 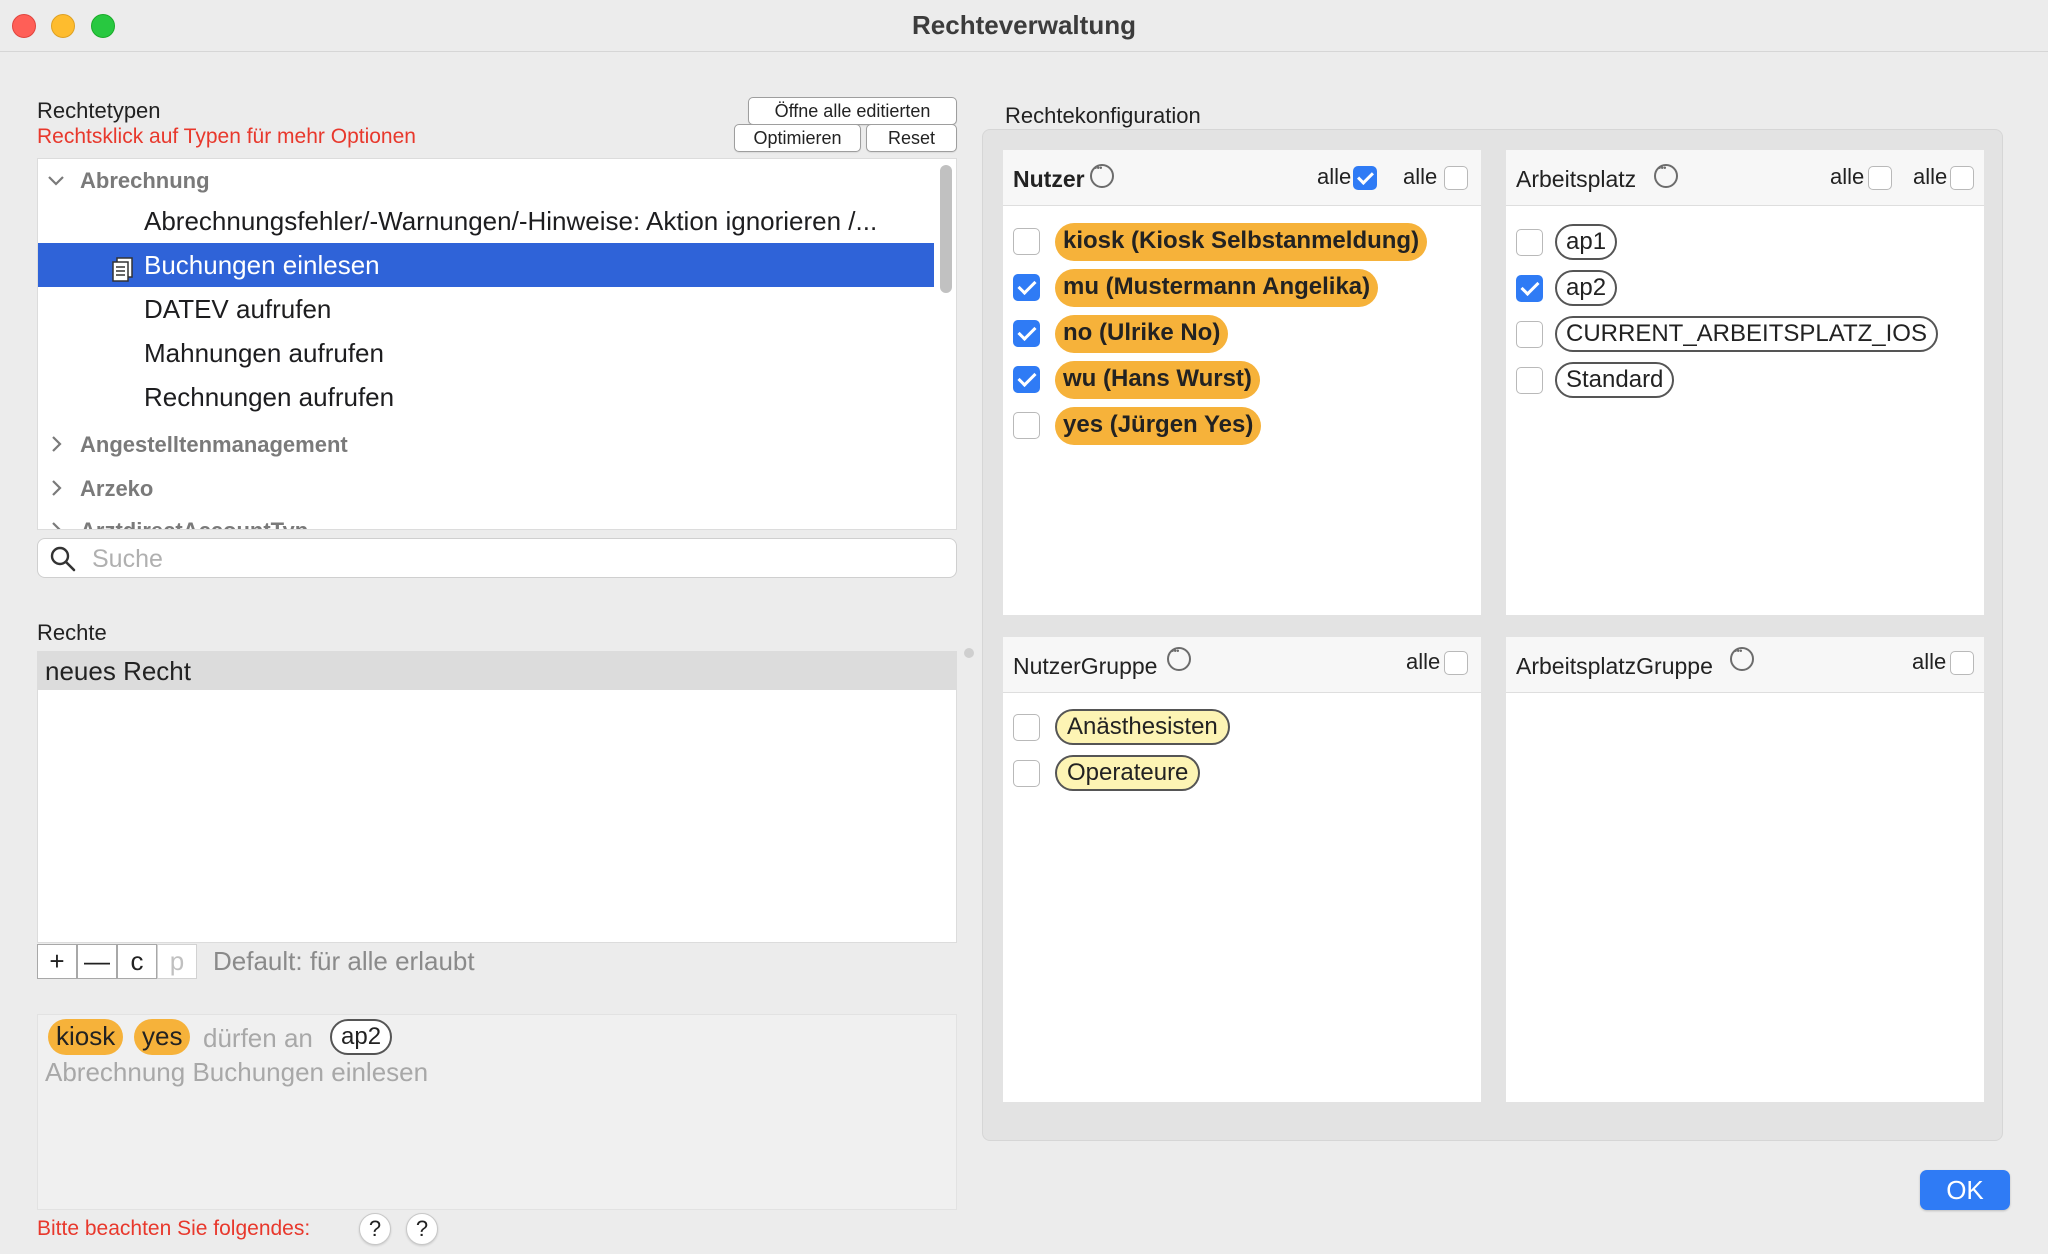 What do you see at coordinates (258, 1038) in the screenshot?
I see `summary-text: dürfen an` at bounding box center [258, 1038].